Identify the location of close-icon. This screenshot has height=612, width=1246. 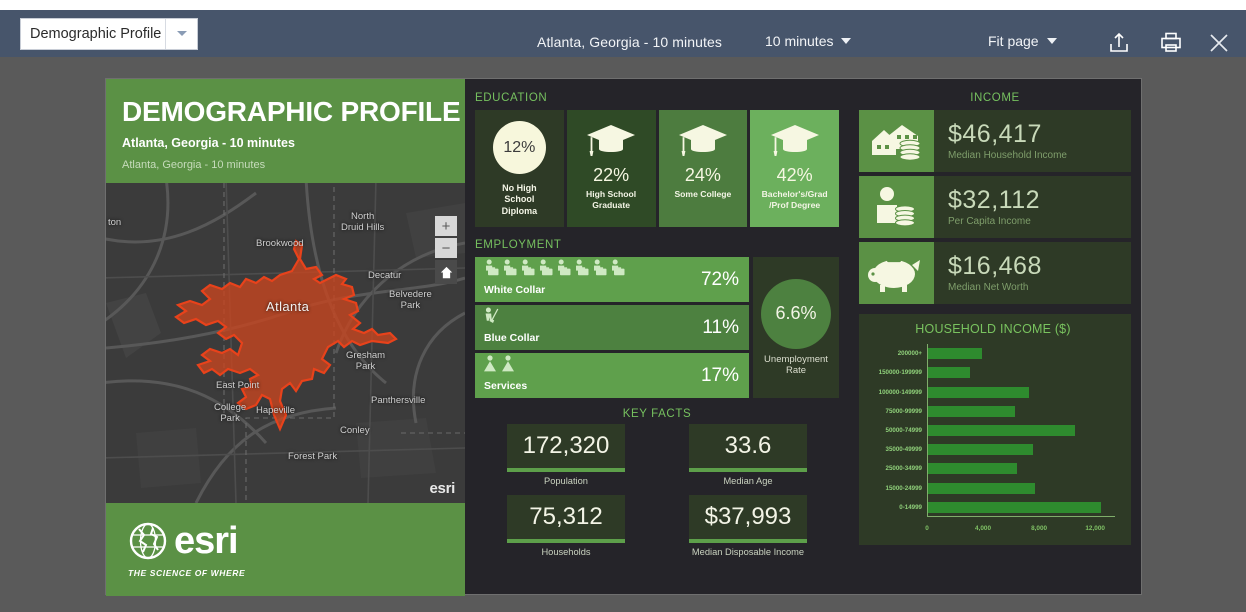
(1219, 43).